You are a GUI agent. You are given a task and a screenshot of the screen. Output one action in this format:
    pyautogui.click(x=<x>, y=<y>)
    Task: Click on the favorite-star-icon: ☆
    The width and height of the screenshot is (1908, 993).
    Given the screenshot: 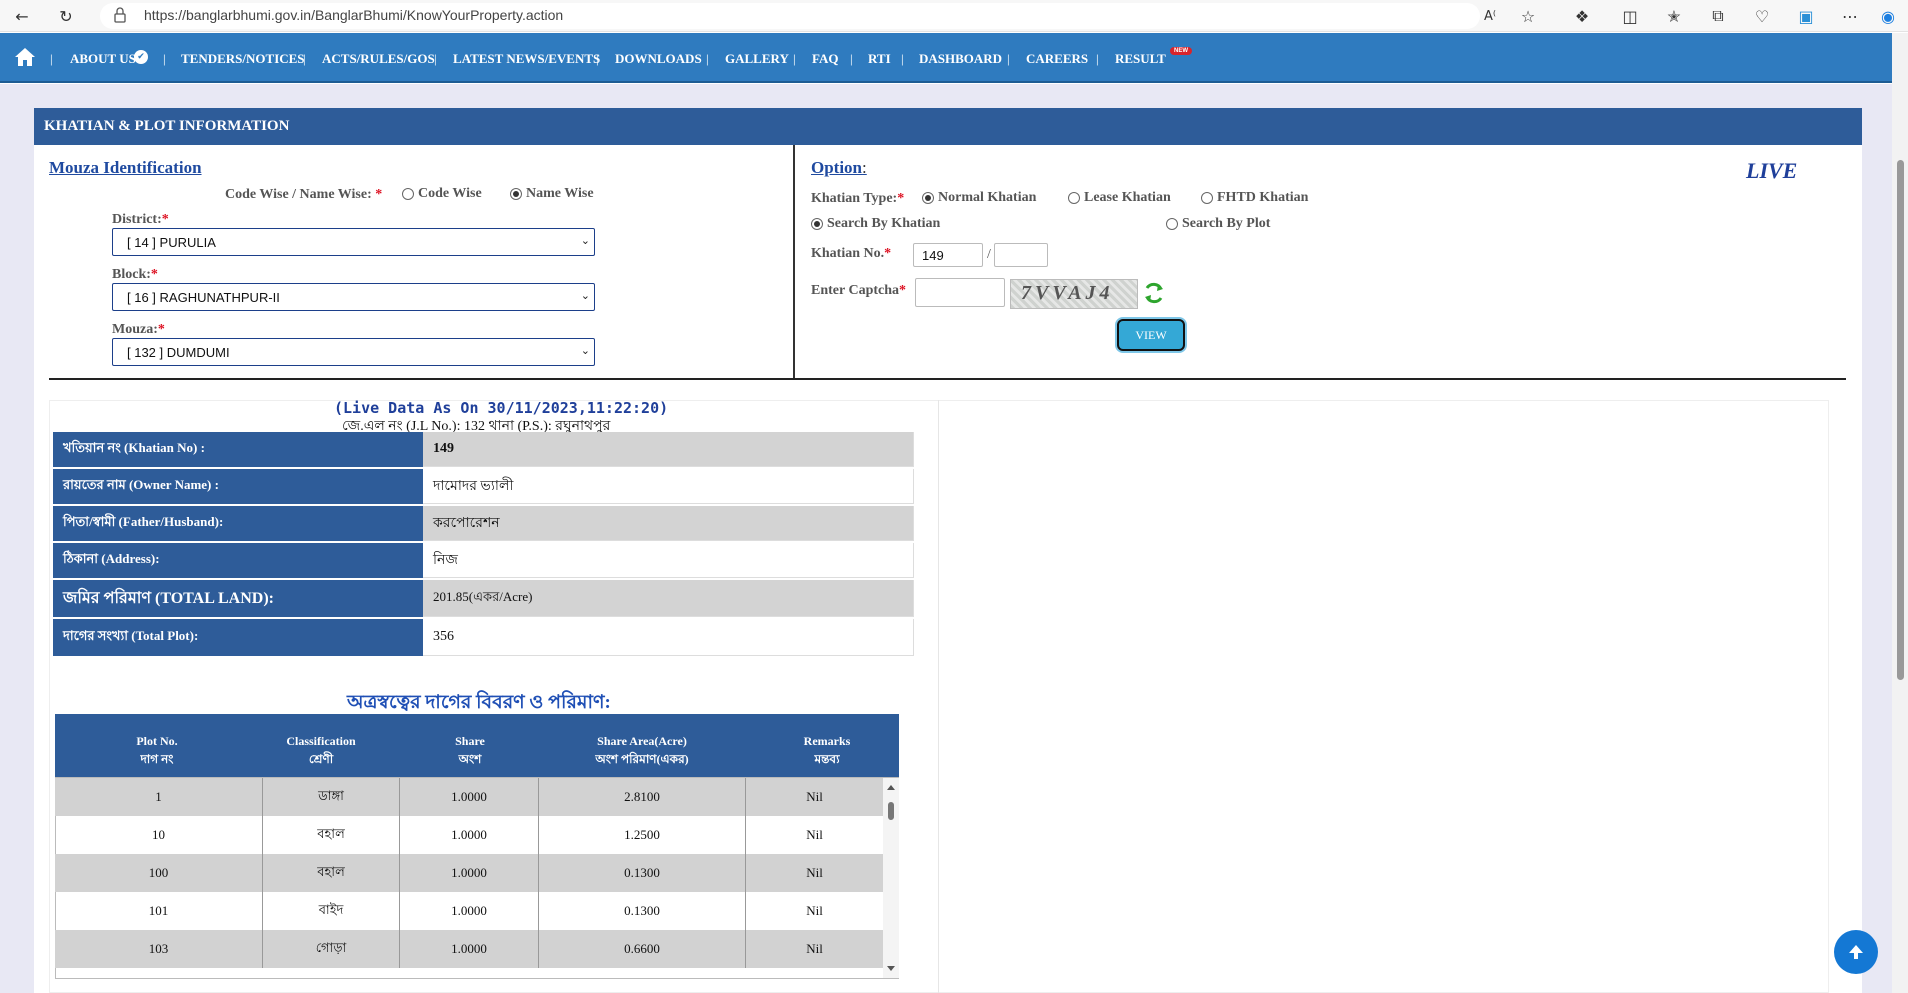 What is the action you would take?
    pyautogui.click(x=1528, y=16)
    